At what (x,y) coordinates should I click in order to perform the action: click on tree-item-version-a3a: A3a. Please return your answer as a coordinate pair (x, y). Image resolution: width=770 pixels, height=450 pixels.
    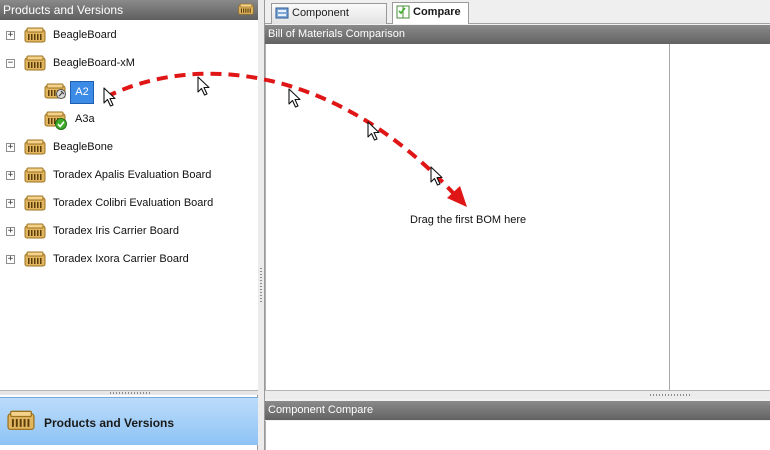
    Looking at the image, I should click on (129, 120).